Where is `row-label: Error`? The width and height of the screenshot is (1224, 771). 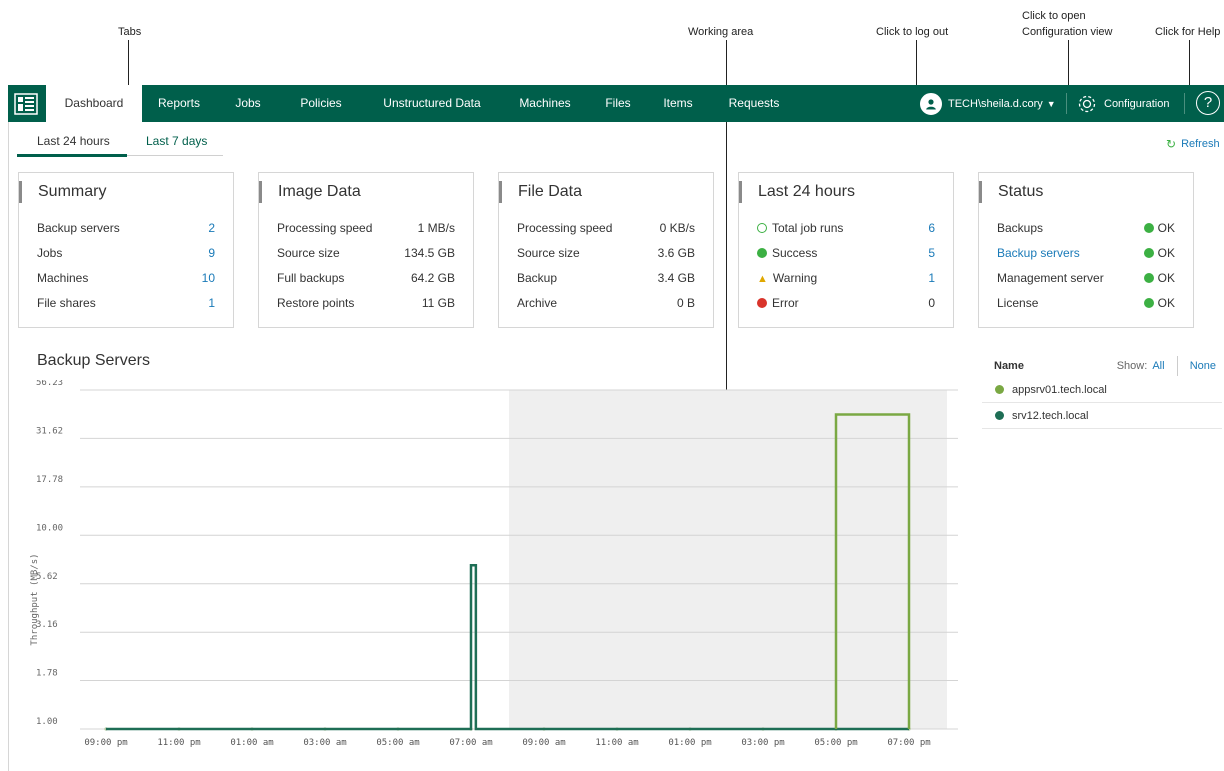
row-label: Error is located at coordinates (778, 303).